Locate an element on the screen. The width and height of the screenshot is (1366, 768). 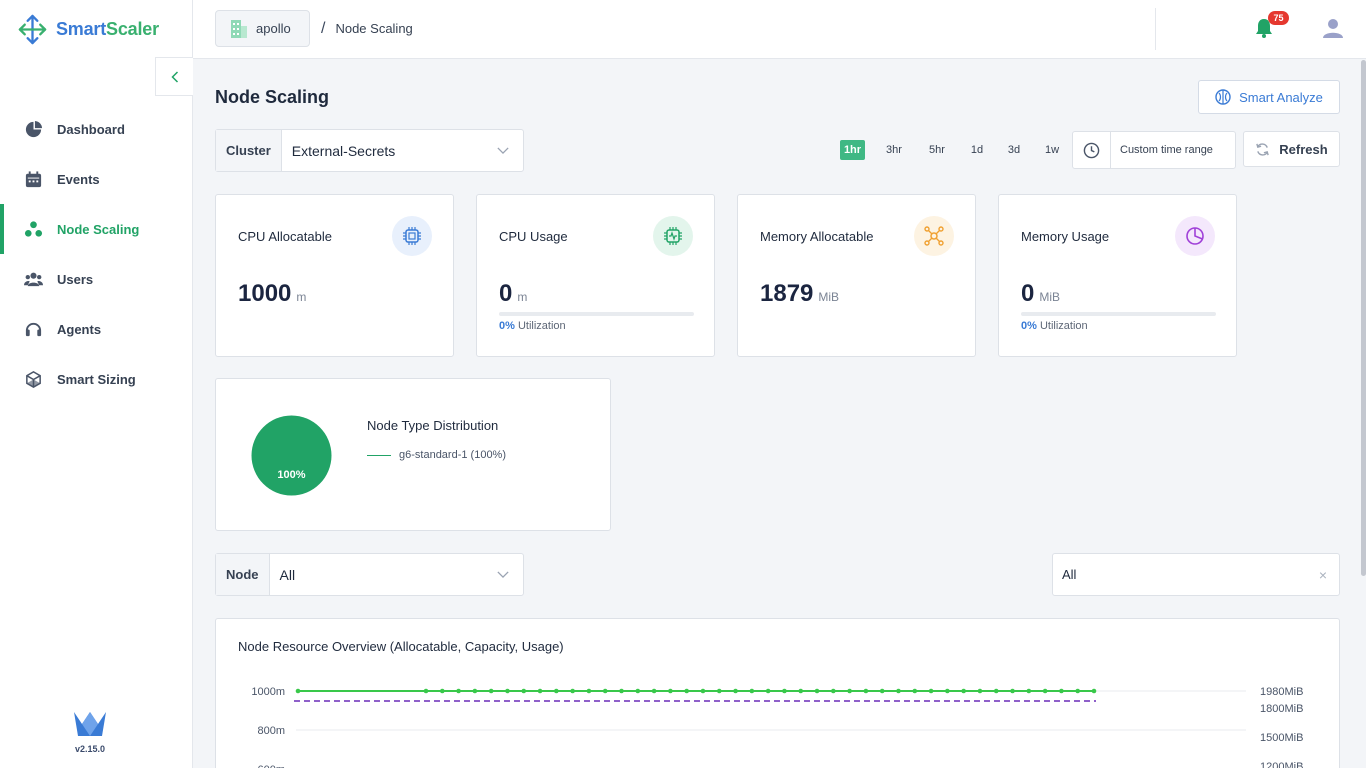
sidebar-item-smart-sizing: Smart Sizing is located at coordinates (96, 379).